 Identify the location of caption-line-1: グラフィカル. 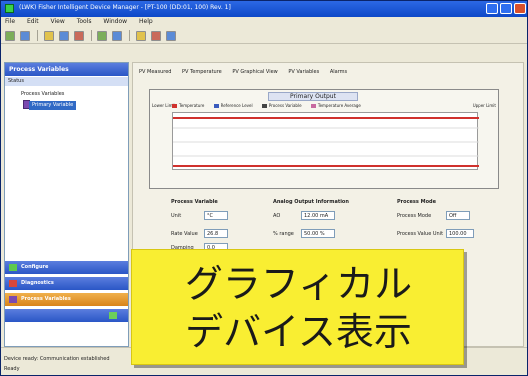
(298, 284).